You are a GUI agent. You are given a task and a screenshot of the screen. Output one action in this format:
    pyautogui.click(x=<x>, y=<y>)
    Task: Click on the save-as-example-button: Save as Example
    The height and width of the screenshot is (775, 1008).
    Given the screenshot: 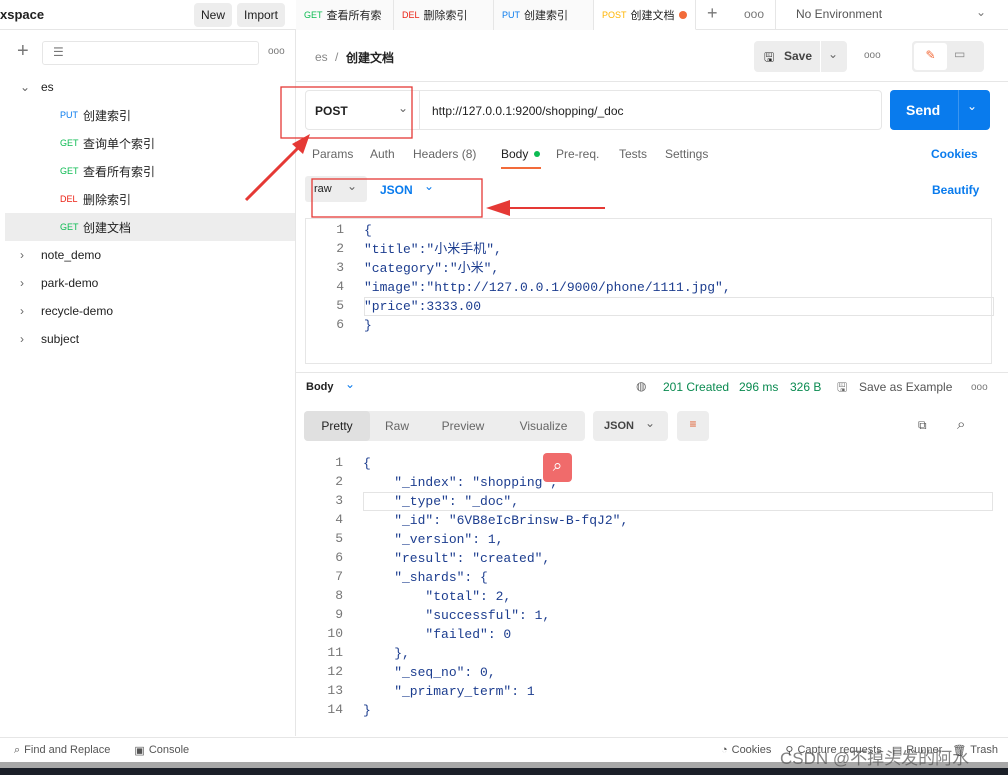 What is the action you would take?
    pyautogui.click(x=905, y=387)
    